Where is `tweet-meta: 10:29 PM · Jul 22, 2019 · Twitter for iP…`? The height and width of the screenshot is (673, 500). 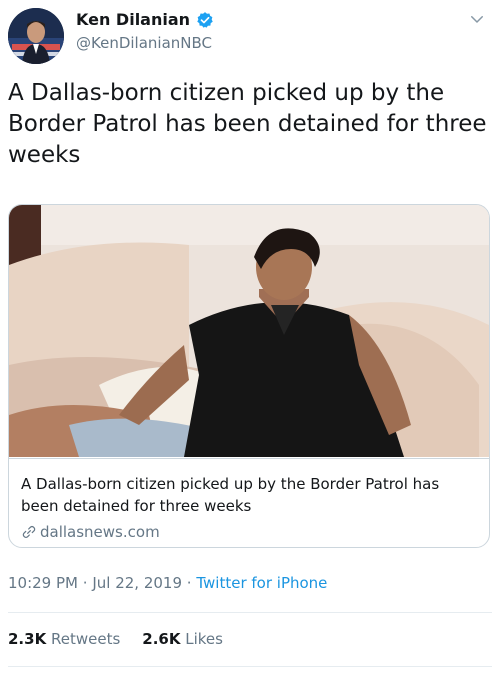 tweet-meta: 10:29 PM · Jul 22, 2019 · Twitter for iP… is located at coordinates (167, 583).